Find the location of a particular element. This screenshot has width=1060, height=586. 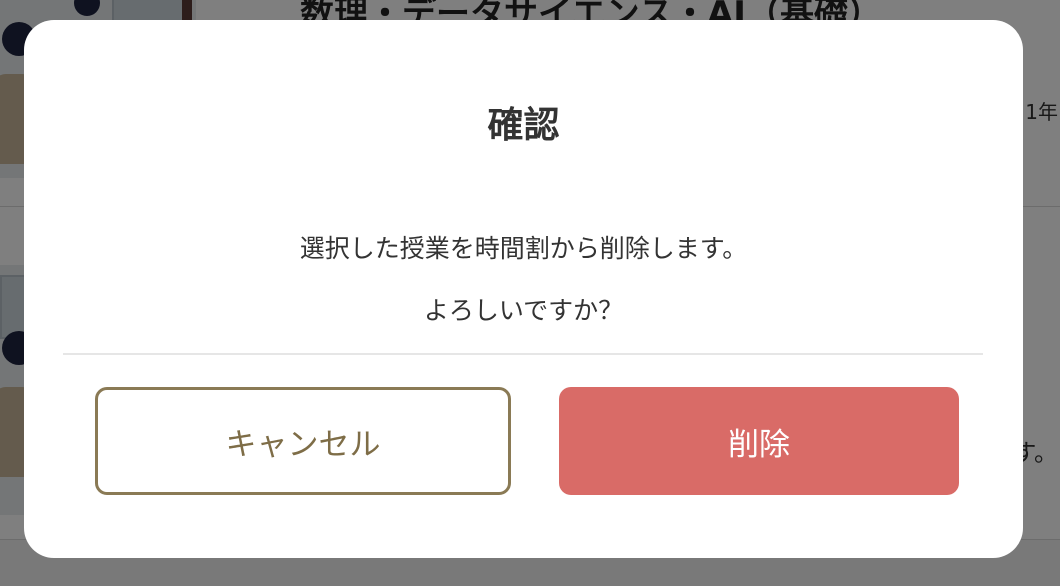

cancel-button: キャンセル is located at coordinates (303, 441).